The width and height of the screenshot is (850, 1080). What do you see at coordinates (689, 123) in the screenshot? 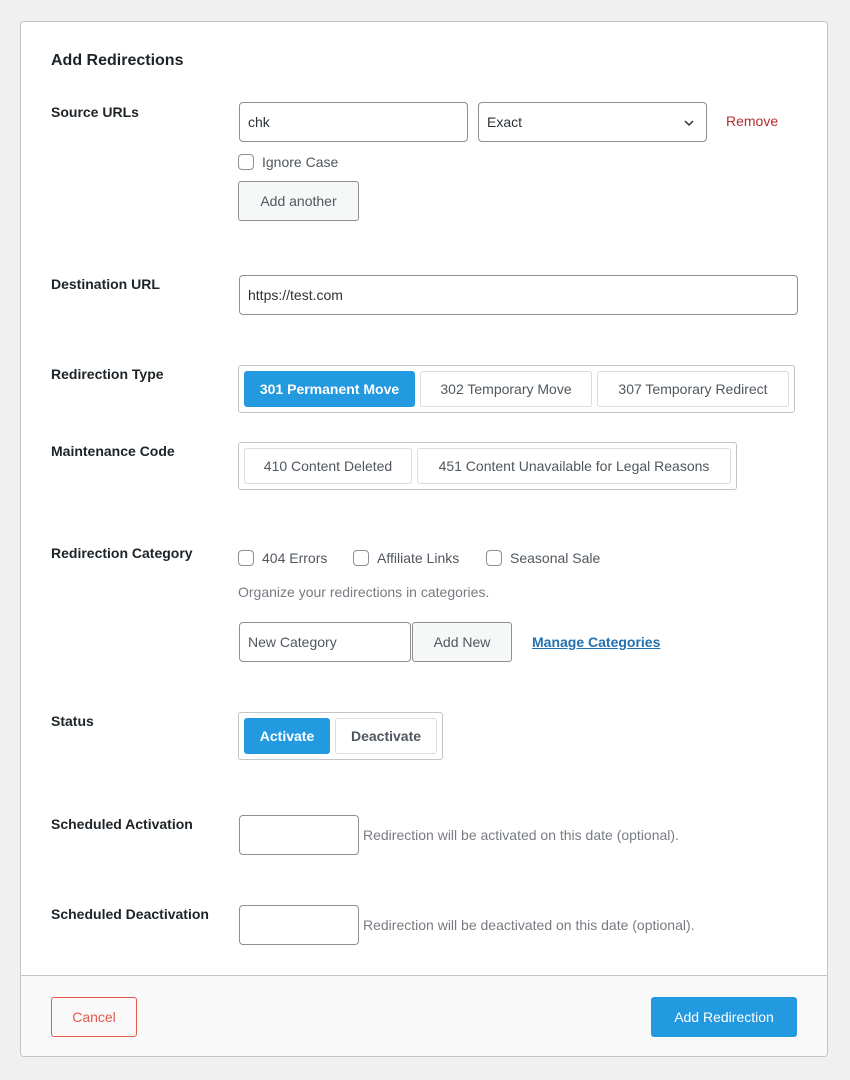
I see `chevron-down-icon` at bounding box center [689, 123].